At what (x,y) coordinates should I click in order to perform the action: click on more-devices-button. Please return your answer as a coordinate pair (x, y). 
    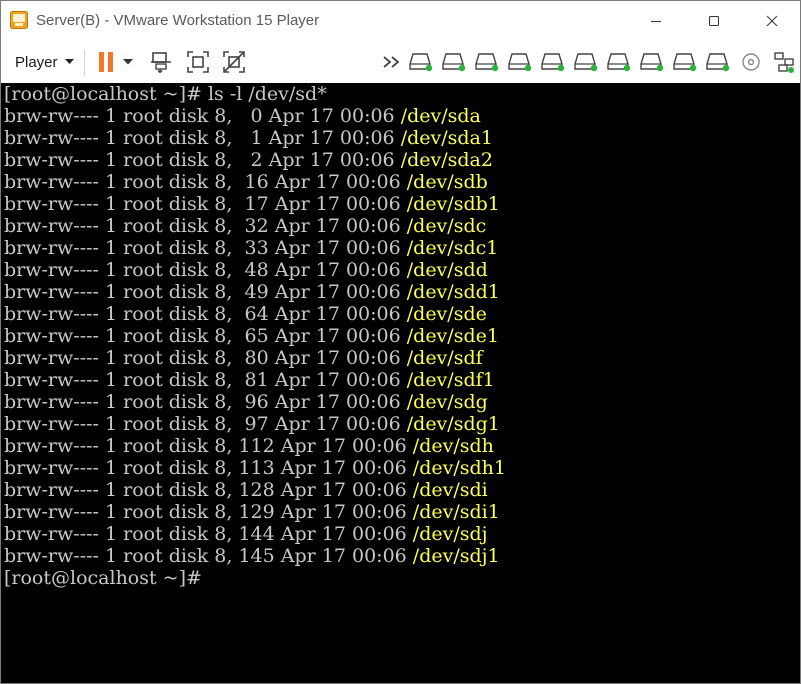
    Looking at the image, I should click on (392, 62).